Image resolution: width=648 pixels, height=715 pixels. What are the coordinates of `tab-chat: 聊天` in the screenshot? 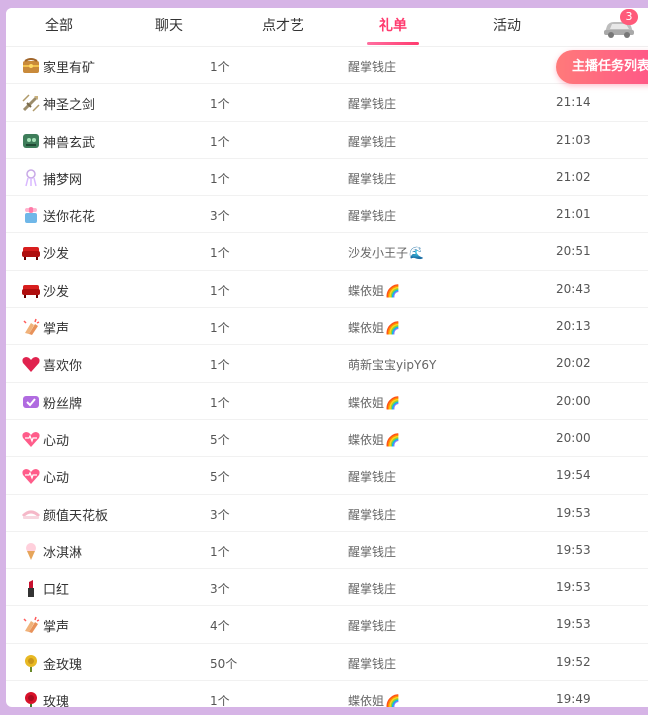 It's located at (169, 27).